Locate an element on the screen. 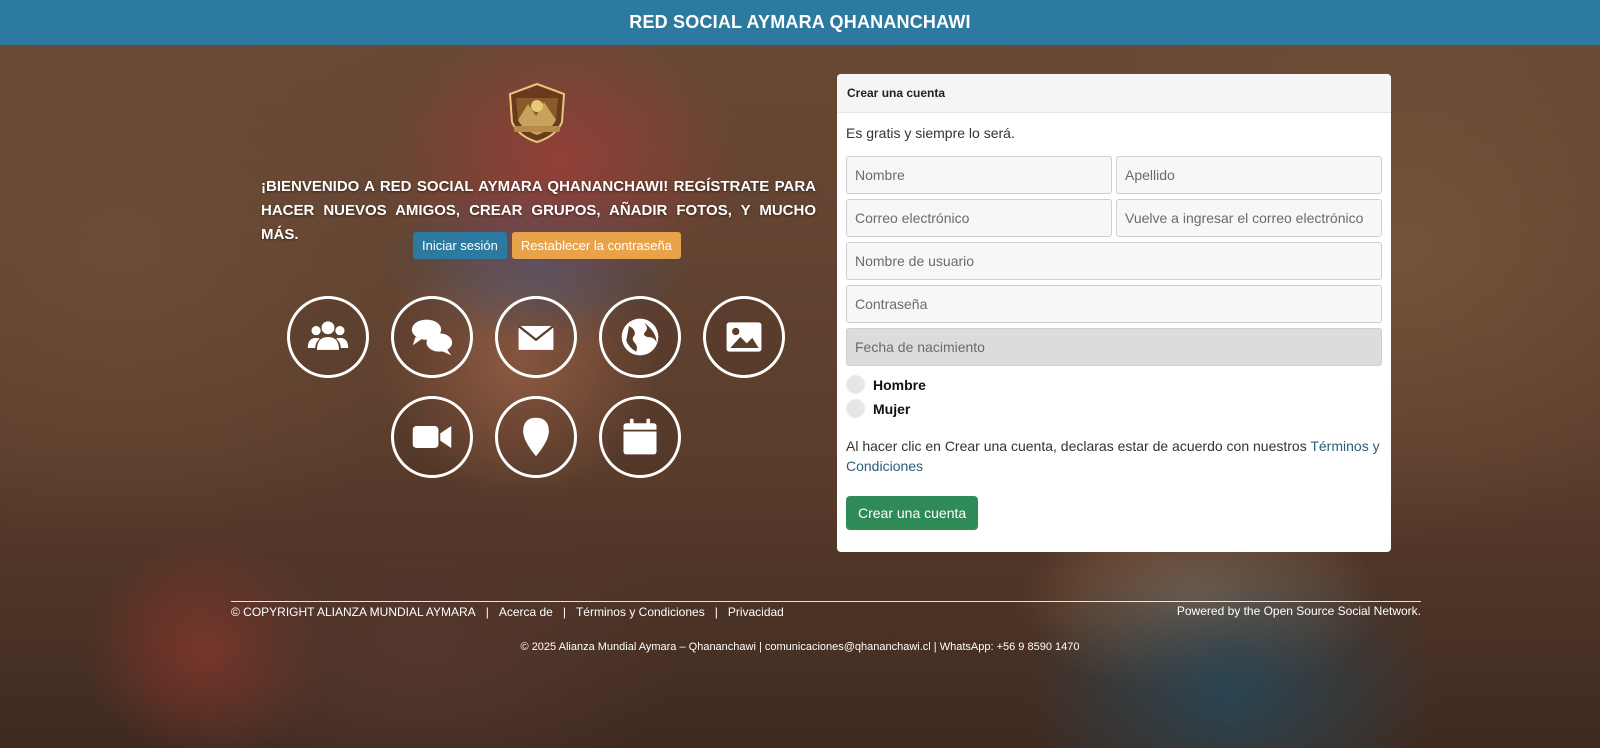  last-name-input is located at coordinates (1249, 175).